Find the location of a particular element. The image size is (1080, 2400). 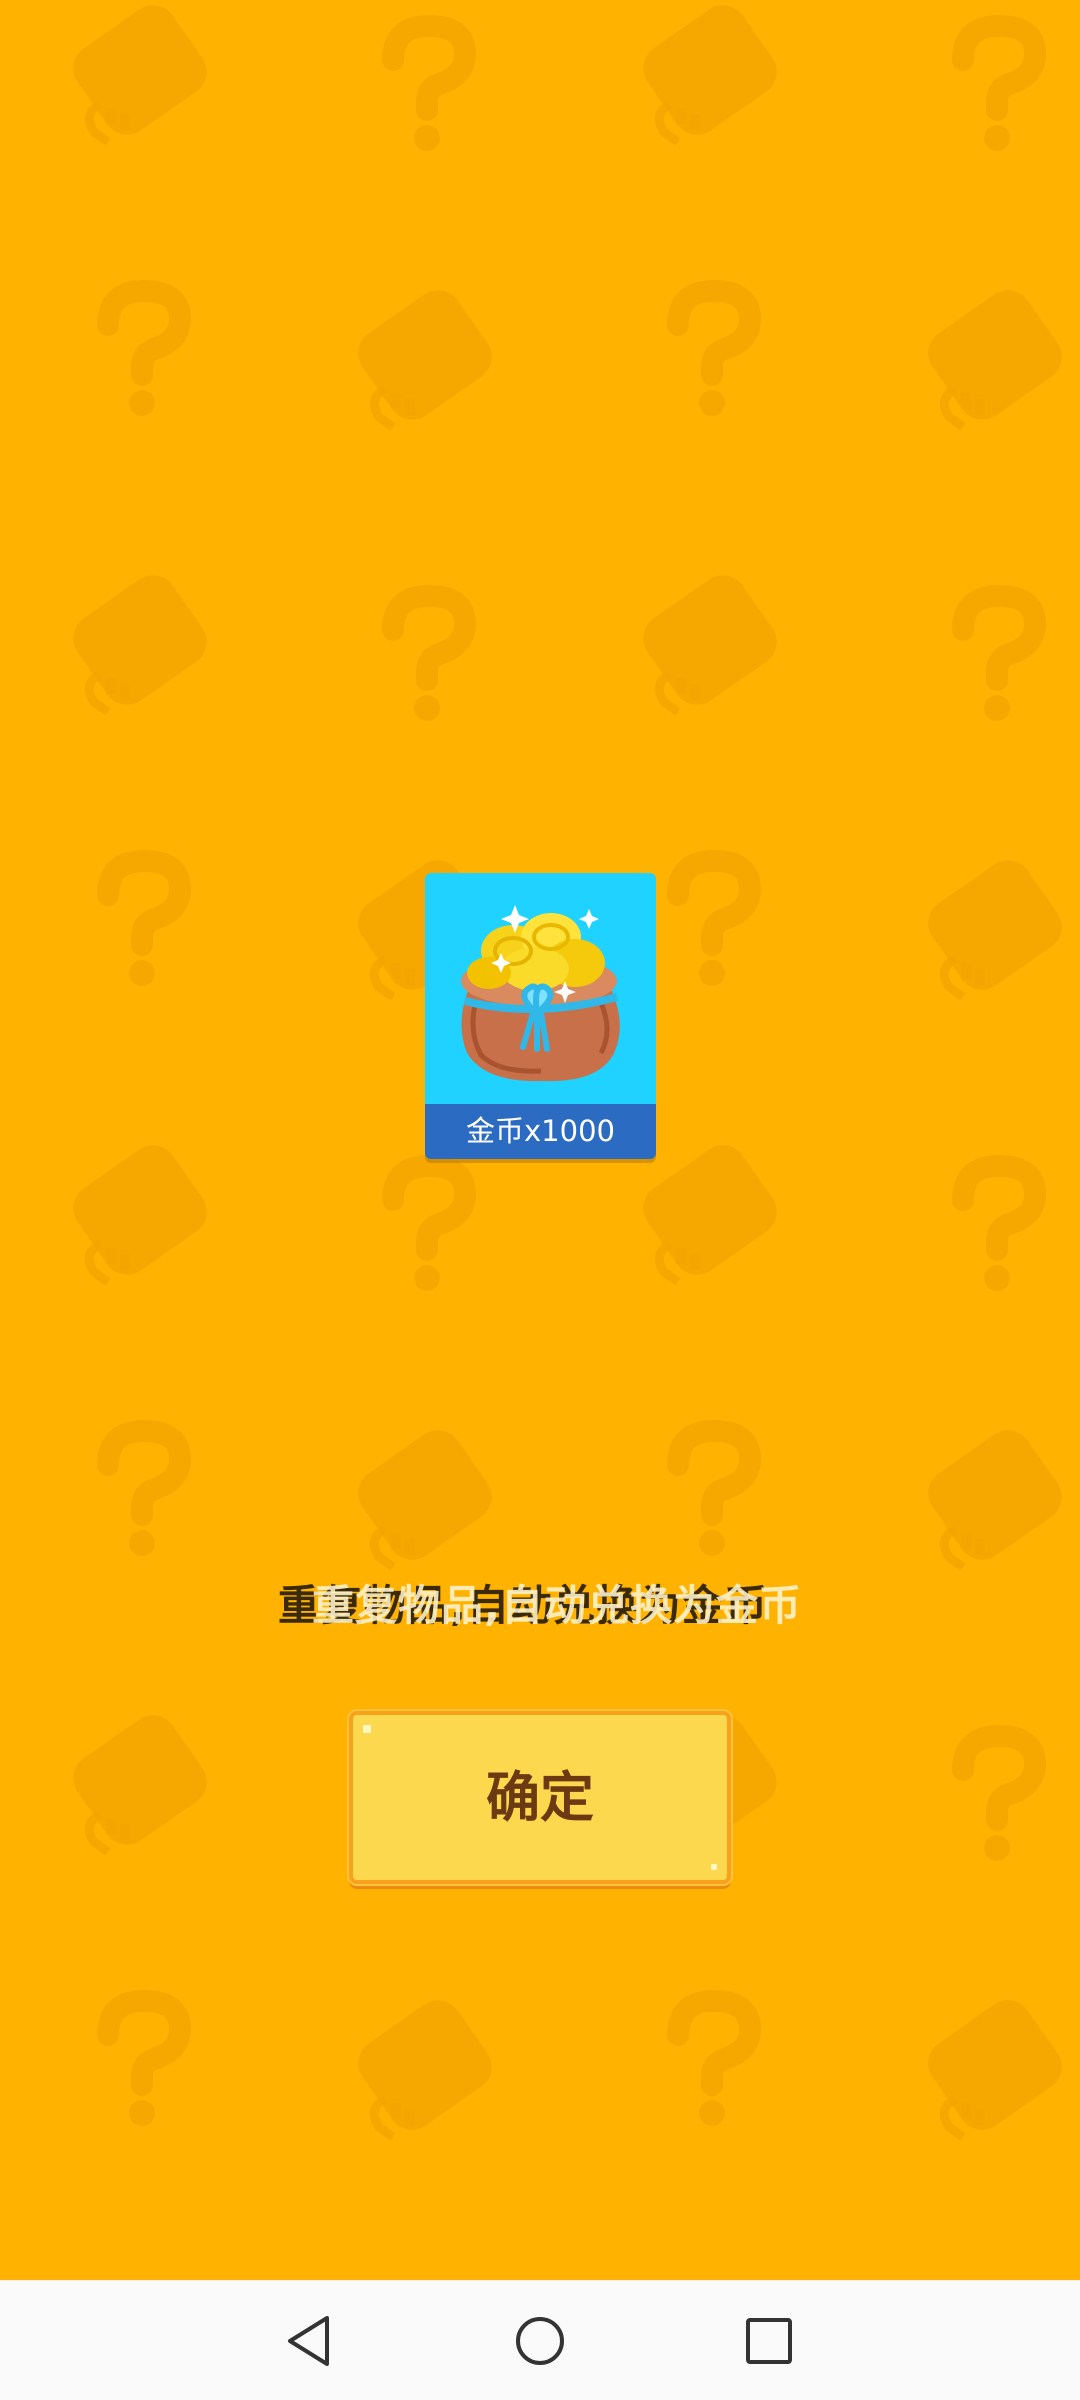

recents-square-icon is located at coordinates (769, 2341).